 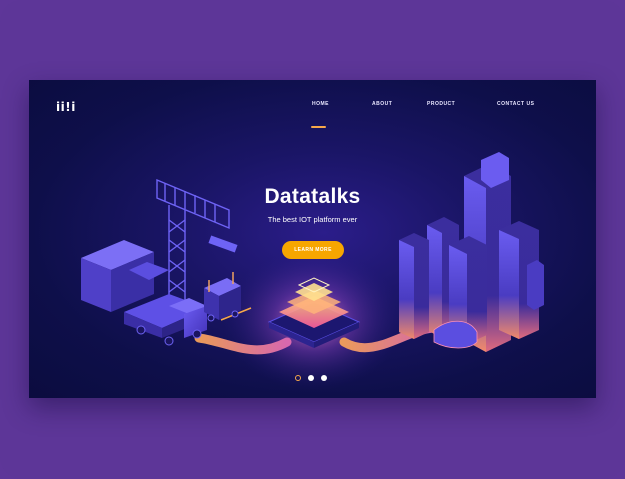 What do you see at coordinates (165, 320) in the screenshot?
I see `truck-icon` at bounding box center [165, 320].